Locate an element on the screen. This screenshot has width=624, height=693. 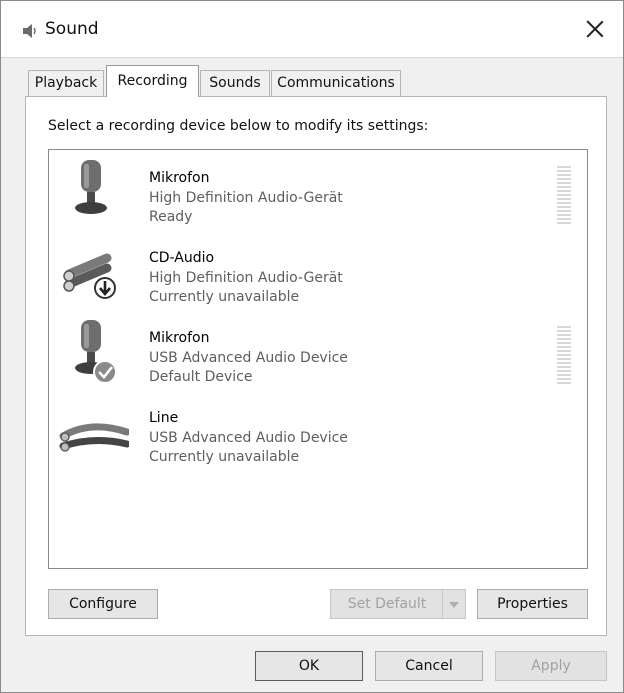
tab-playback: Playback is located at coordinates (66, 83).